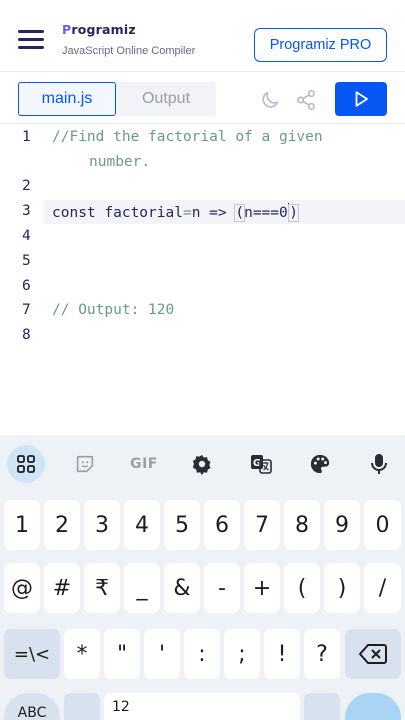 The image size is (405, 720). Describe the element at coordinates (82, 706) in the screenshot. I see `emoji-key` at that location.